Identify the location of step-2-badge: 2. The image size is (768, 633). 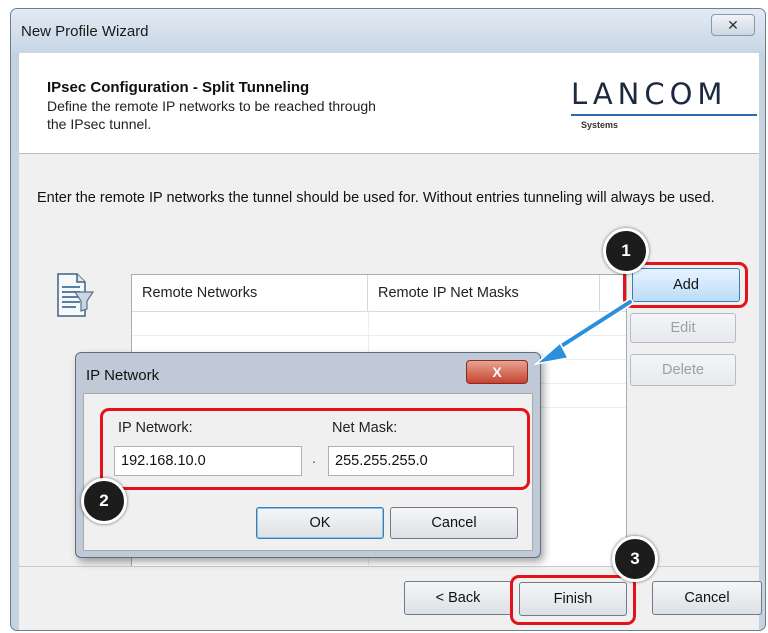
(104, 501).